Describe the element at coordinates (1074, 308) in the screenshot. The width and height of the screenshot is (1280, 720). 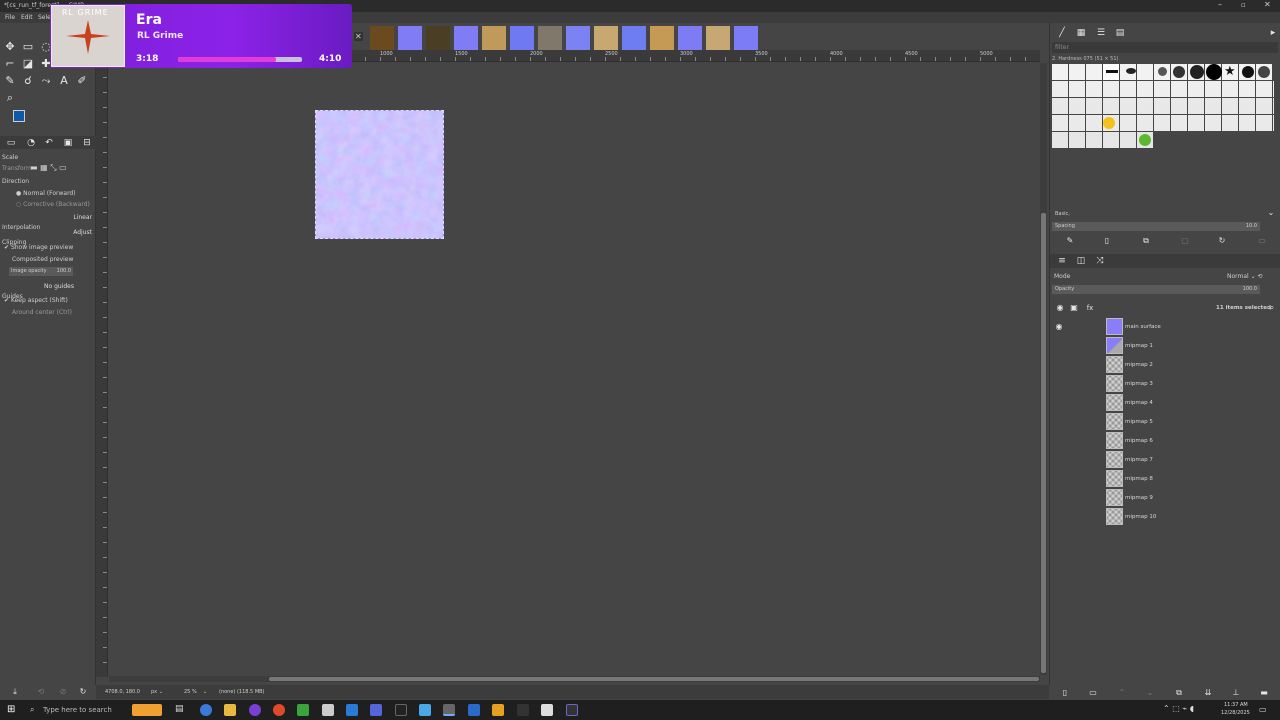
I see `lock-icon: ▣` at that location.